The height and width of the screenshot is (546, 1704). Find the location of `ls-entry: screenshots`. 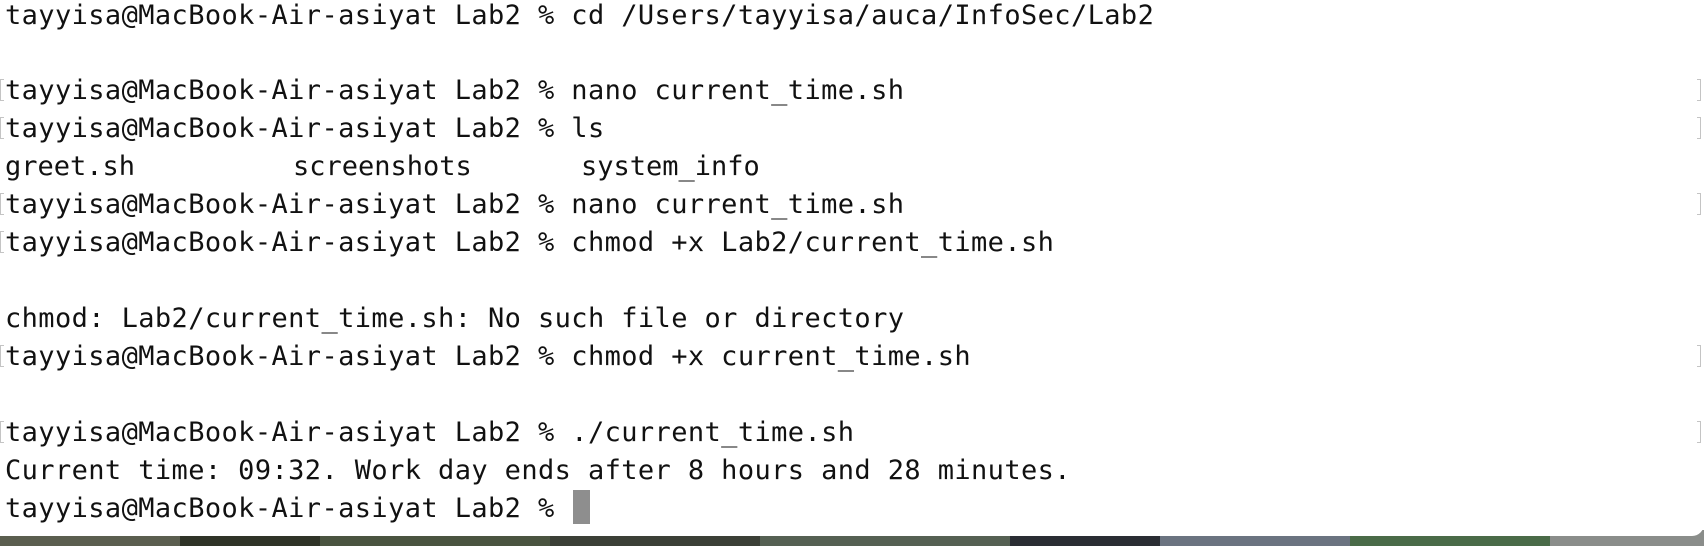

ls-entry: screenshots is located at coordinates (382, 166).